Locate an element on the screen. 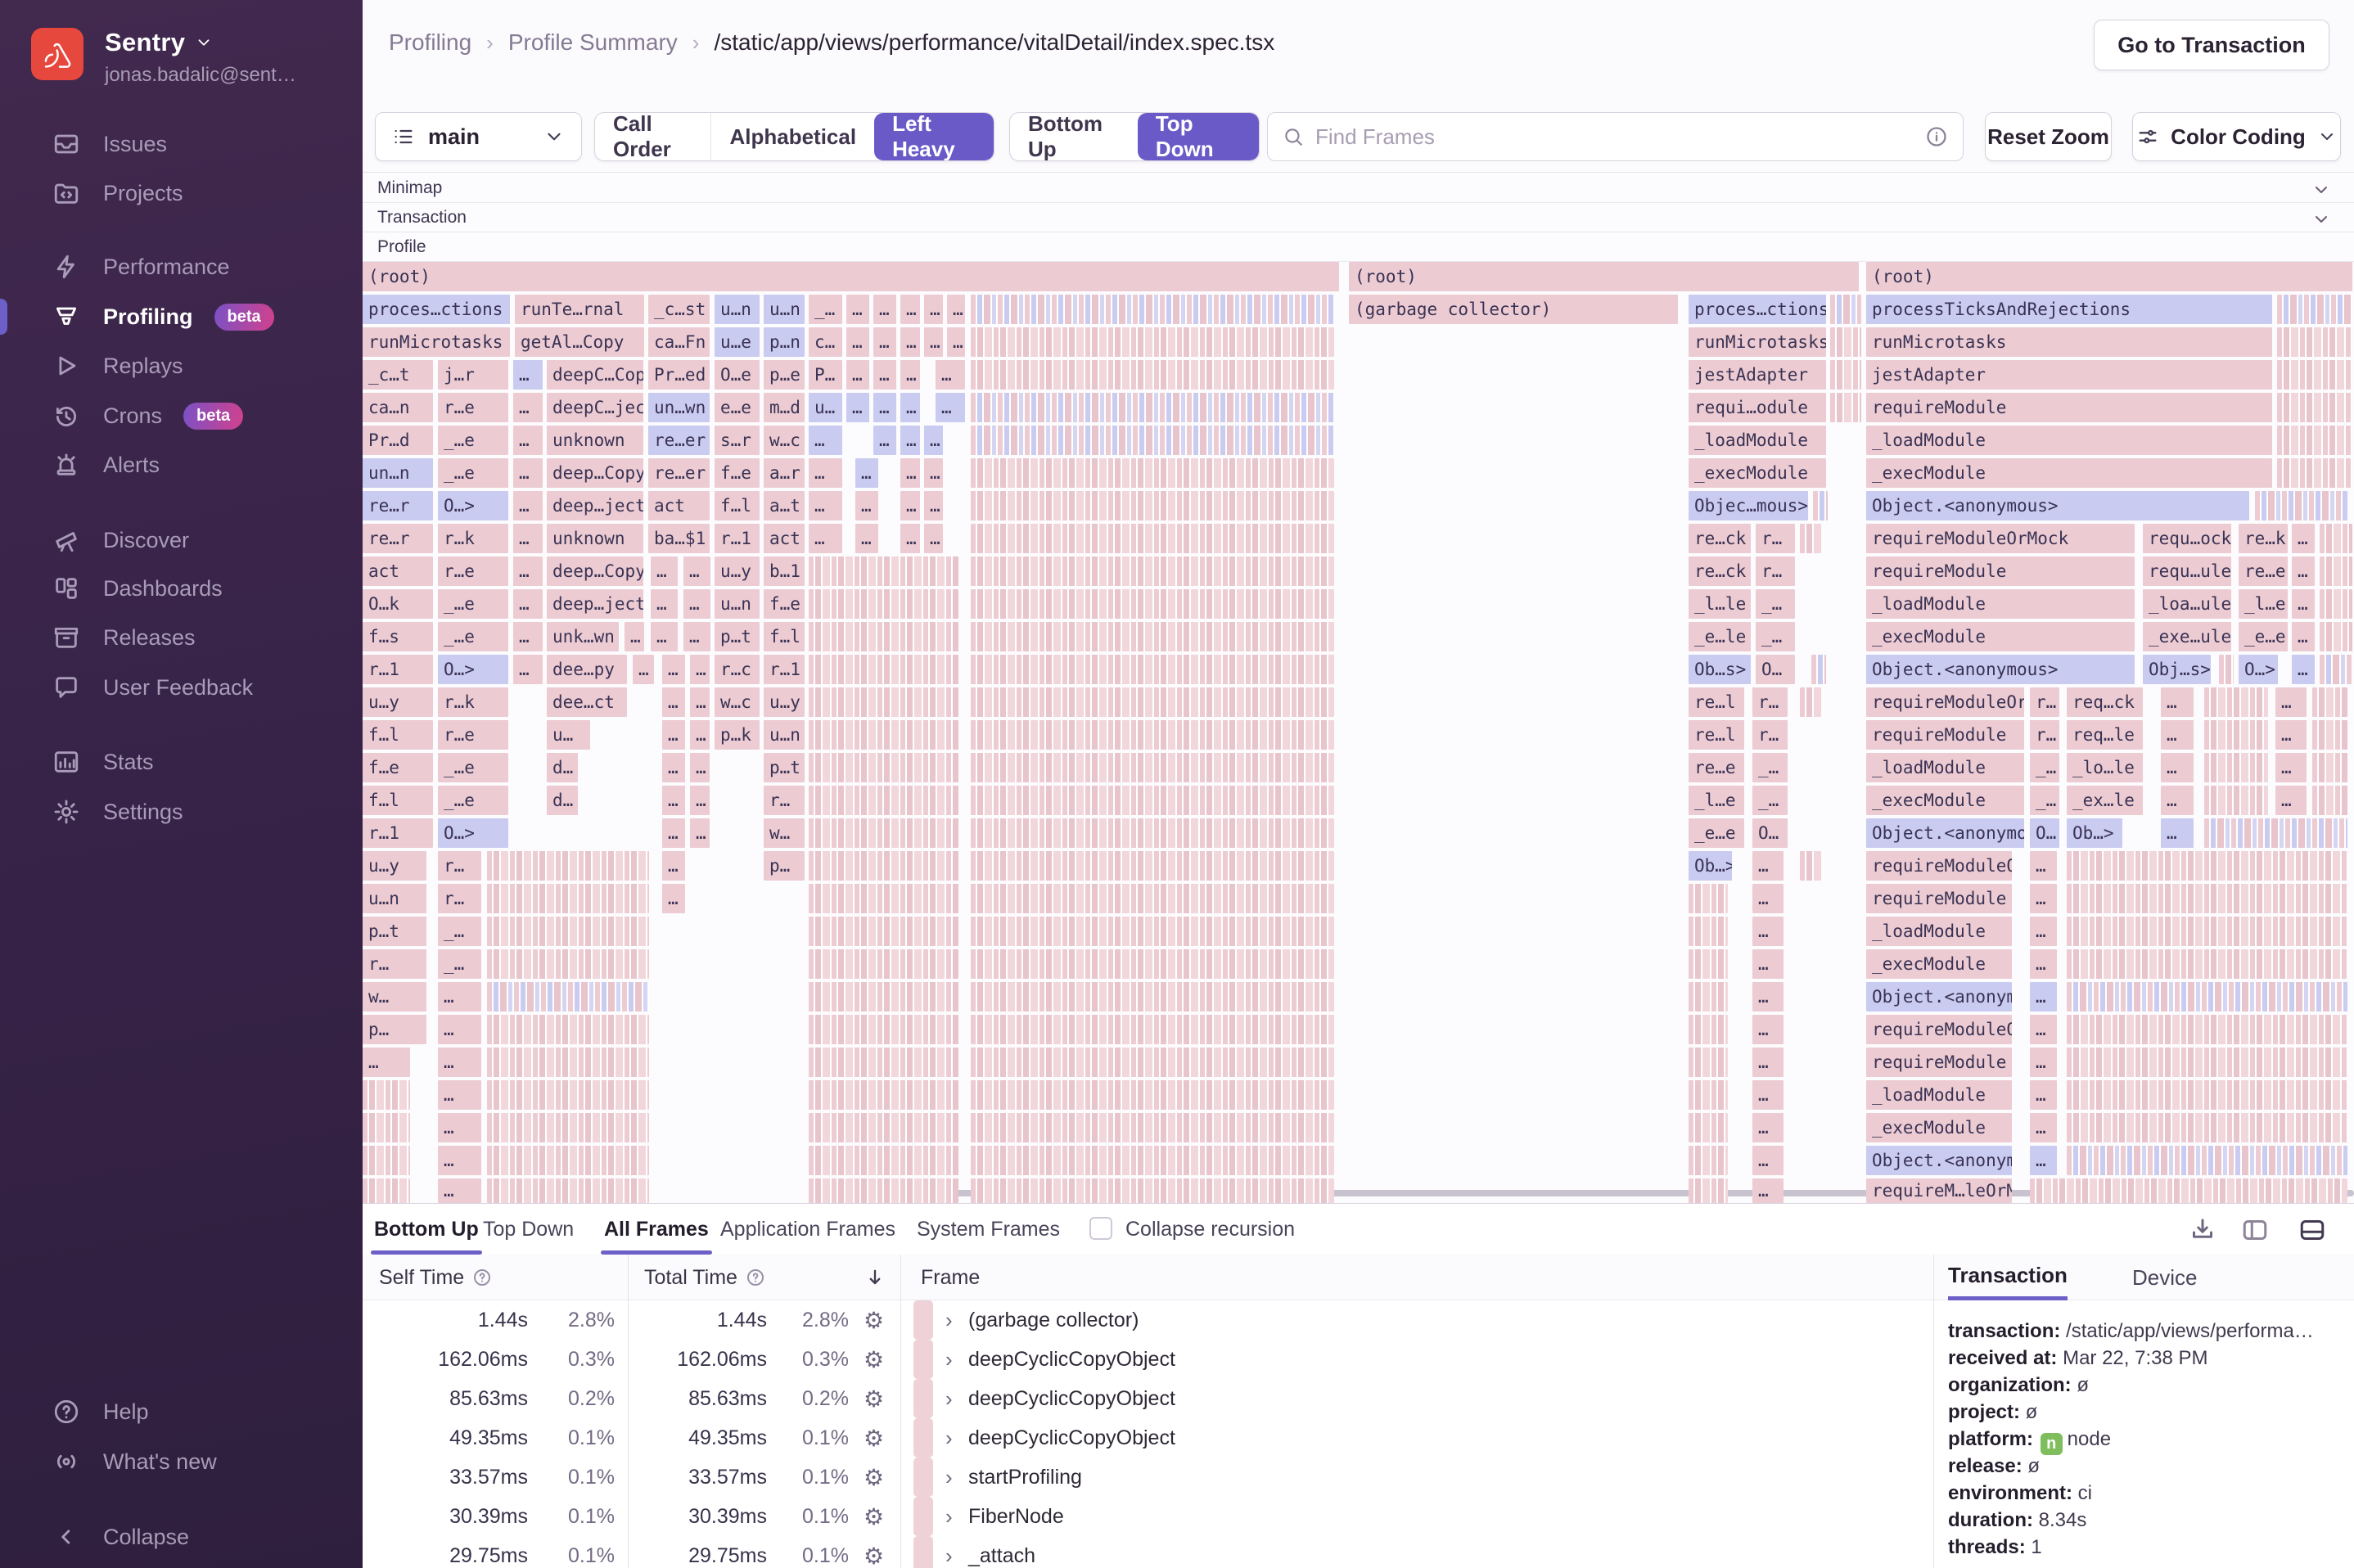  flame-frame: Obj…s> is located at coordinates (2177, 669).